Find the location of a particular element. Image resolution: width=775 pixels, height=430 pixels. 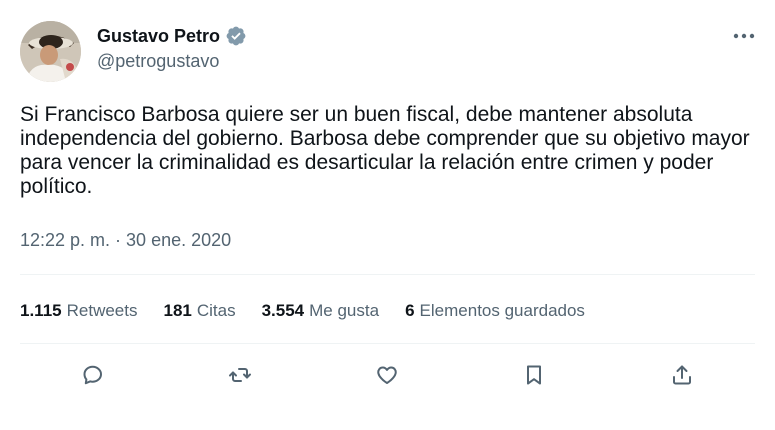

share-icon is located at coordinates (682, 375).